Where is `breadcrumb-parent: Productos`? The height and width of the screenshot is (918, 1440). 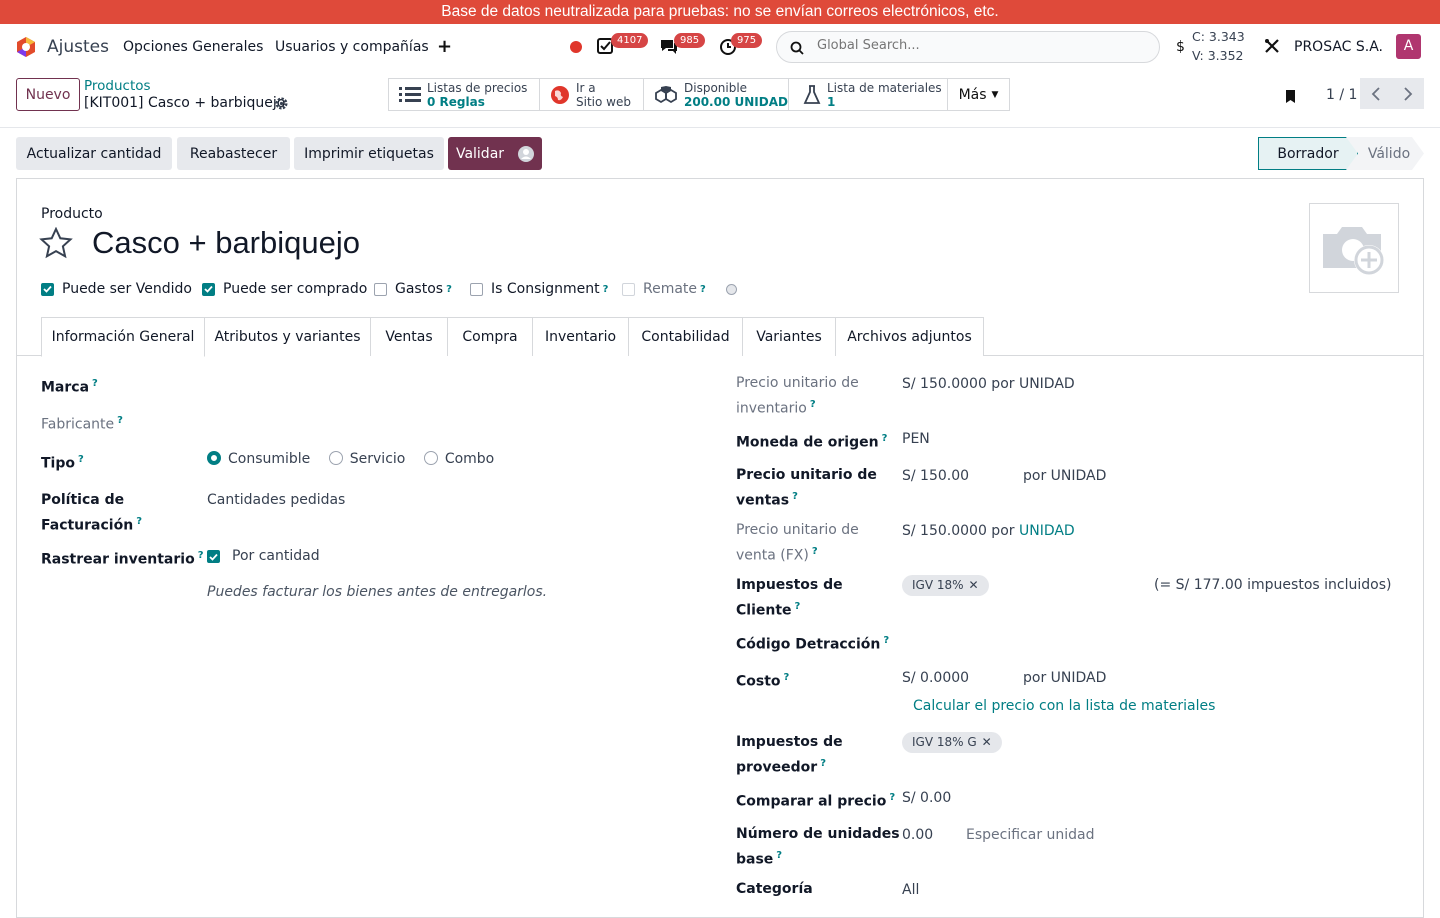
breadcrumb-parent: Productos is located at coordinates (117, 86).